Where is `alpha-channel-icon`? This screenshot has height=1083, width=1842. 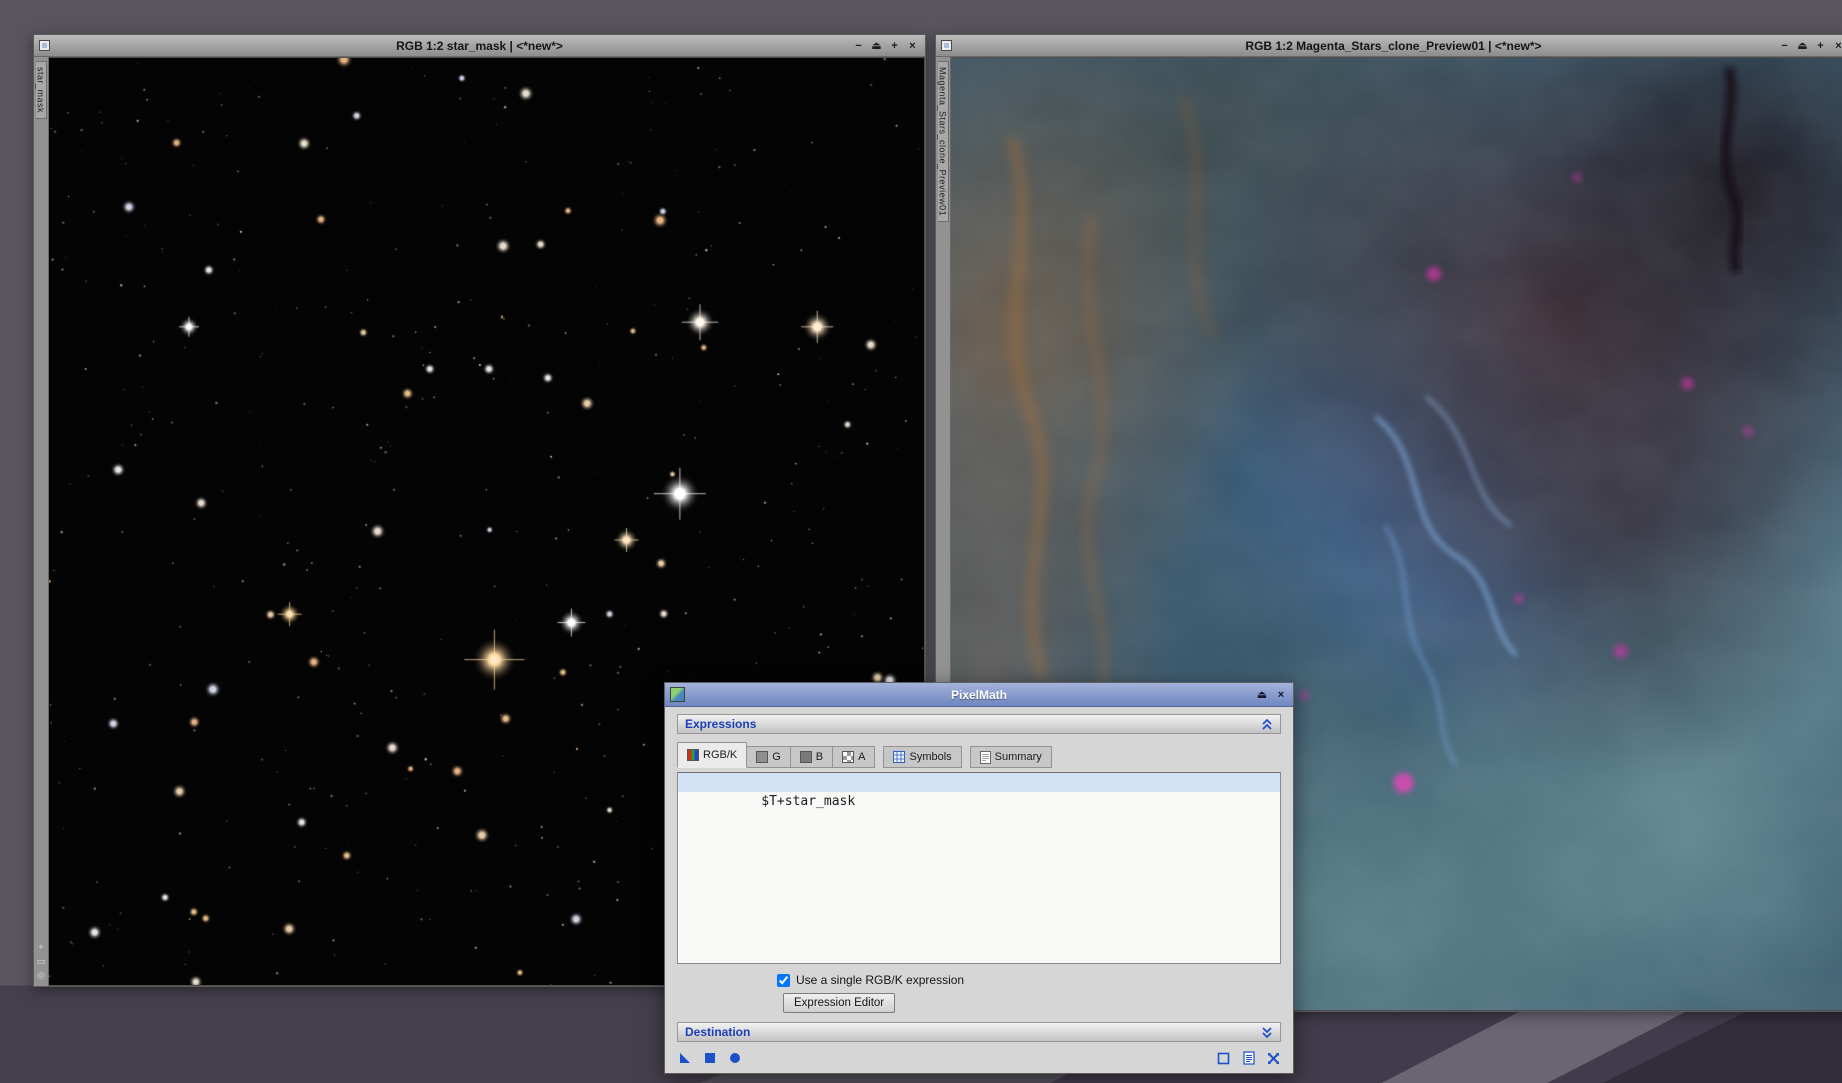
alpha-channel-icon is located at coordinates (848, 757).